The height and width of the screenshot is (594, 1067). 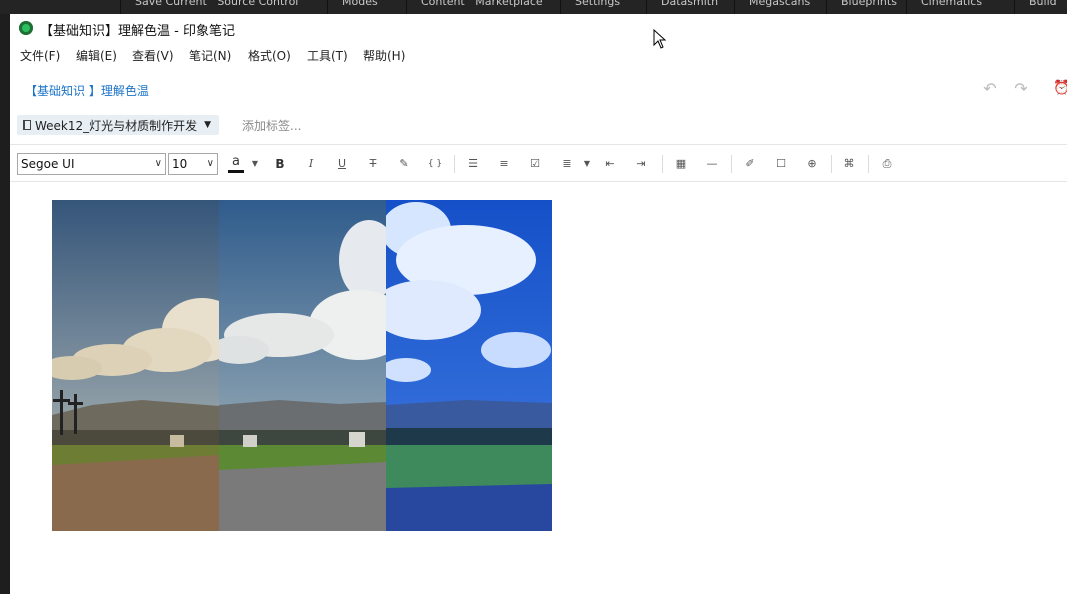 What do you see at coordinates (480, 7) in the screenshot?
I see `bg-toolbar-item: Content Marketplace` at bounding box center [480, 7].